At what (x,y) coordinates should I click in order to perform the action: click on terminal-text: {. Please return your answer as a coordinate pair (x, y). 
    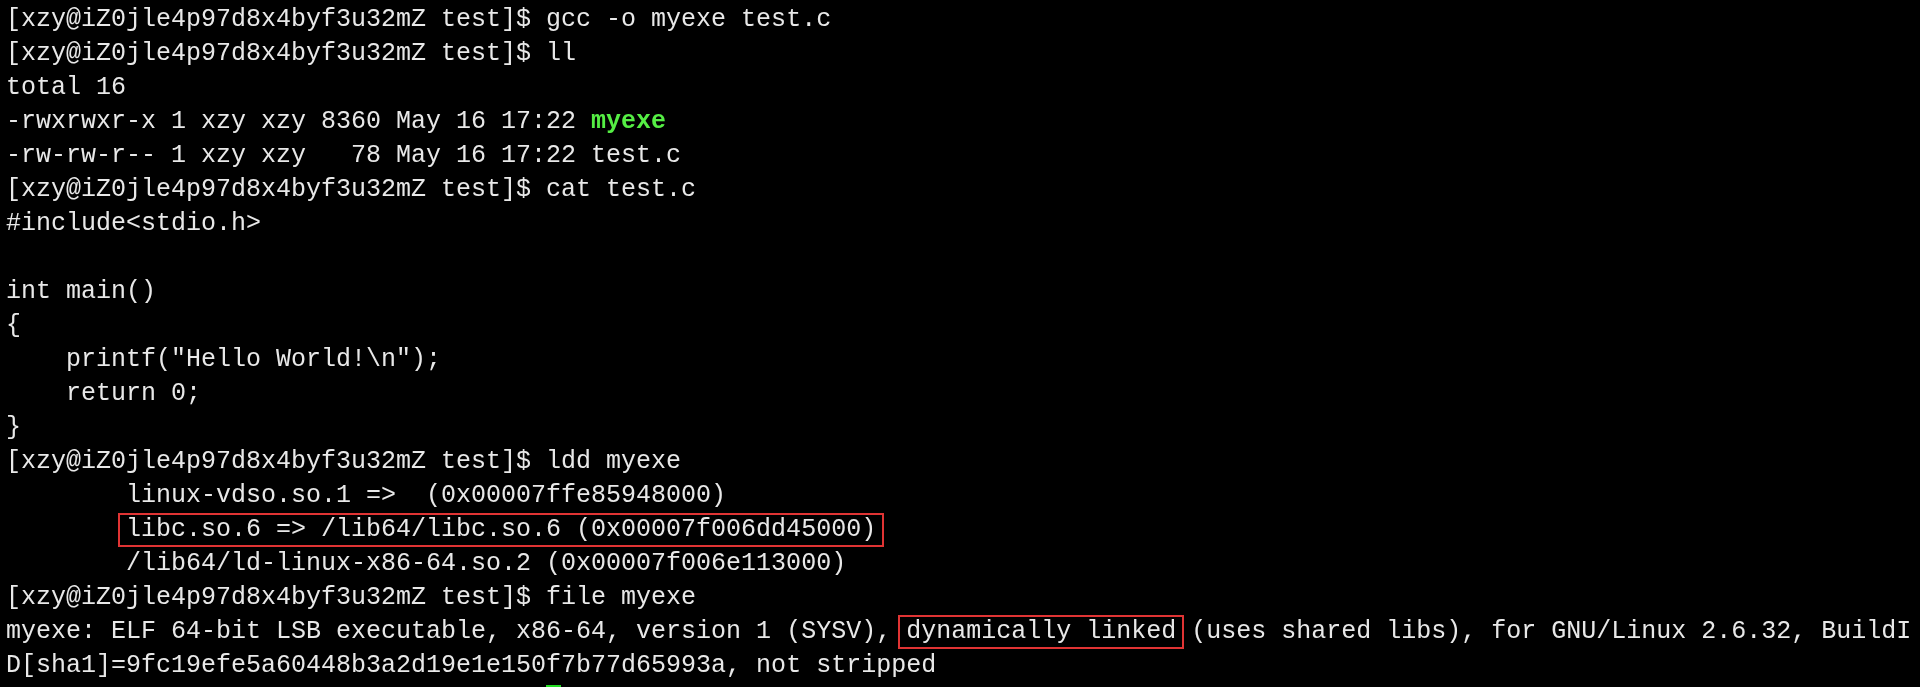
    Looking at the image, I should click on (13, 326).